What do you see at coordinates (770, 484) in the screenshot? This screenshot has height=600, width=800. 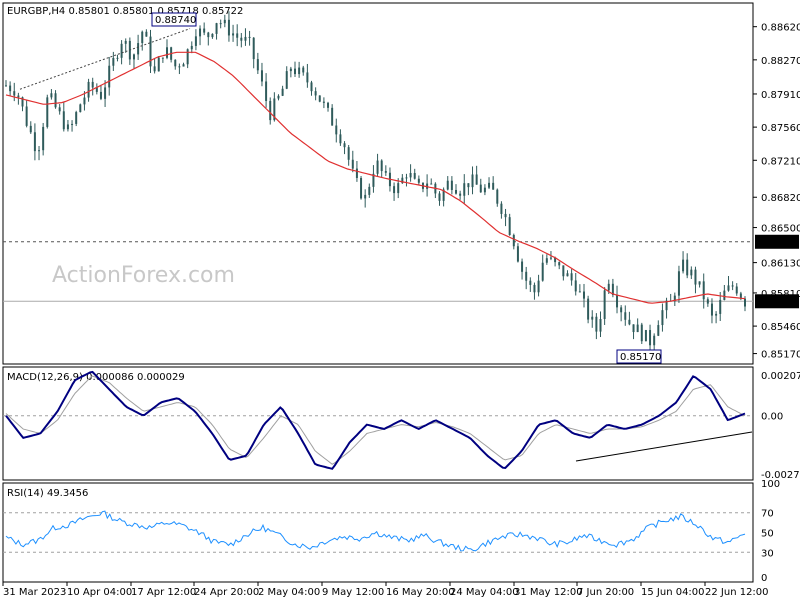 I see `rsi-tick-label: 100` at bounding box center [770, 484].